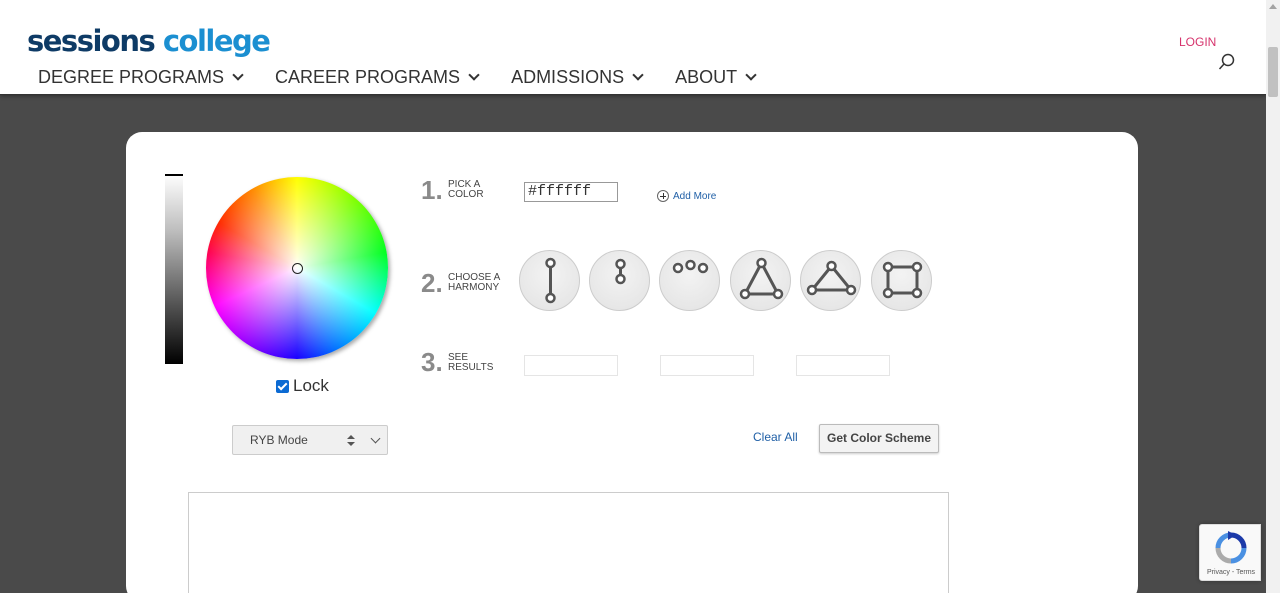 The image size is (1280, 593). I want to click on search-icon, so click(1227, 62).